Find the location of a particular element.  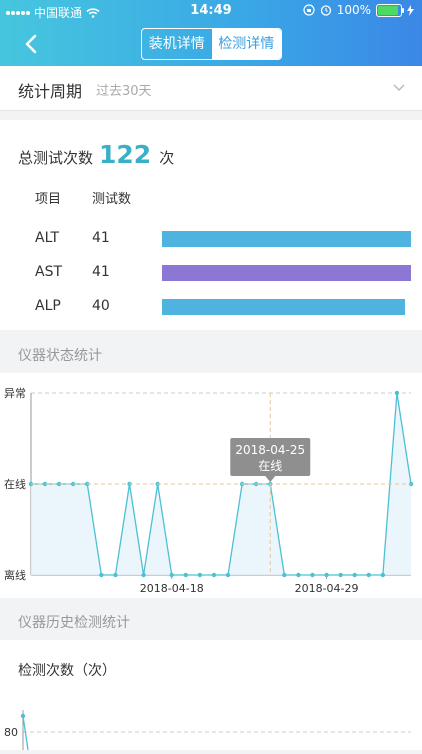

tooltip-pointer is located at coordinates (270, 479).